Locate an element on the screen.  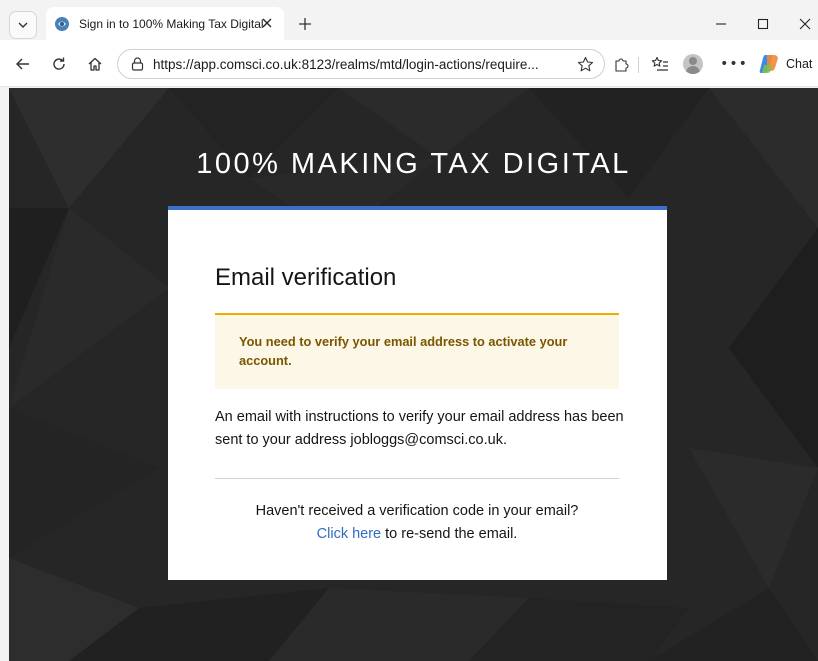
tab-strip: Sign in to 100% Making Tax Digital is located at coordinates (409, 20).